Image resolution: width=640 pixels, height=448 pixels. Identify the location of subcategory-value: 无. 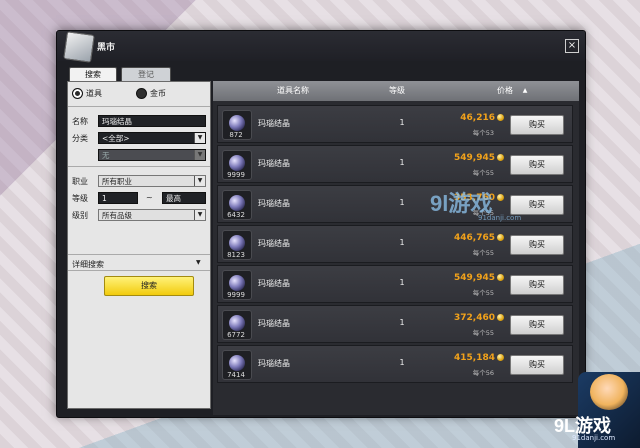
(106, 155).